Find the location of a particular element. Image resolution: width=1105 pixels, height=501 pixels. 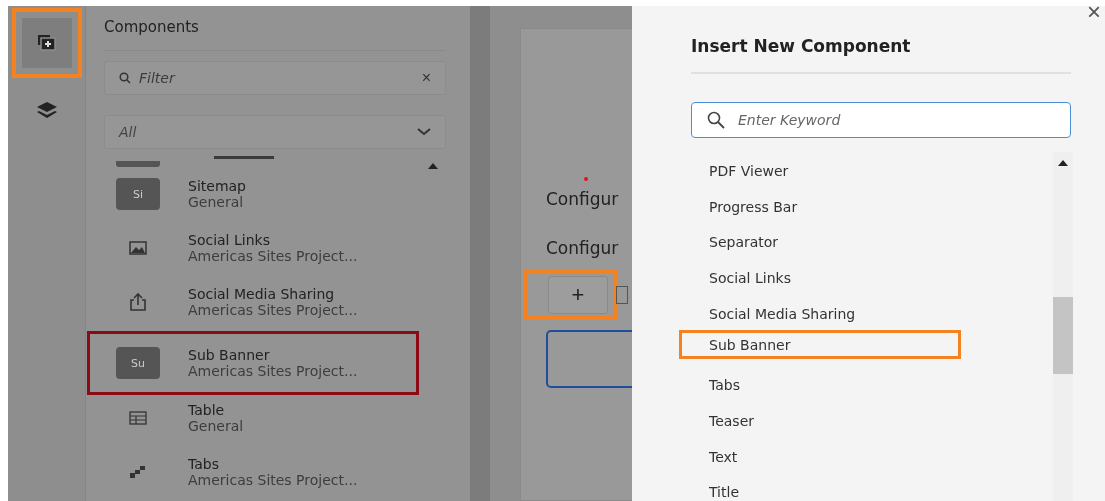

component-option: Text is located at coordinates (820, 455).